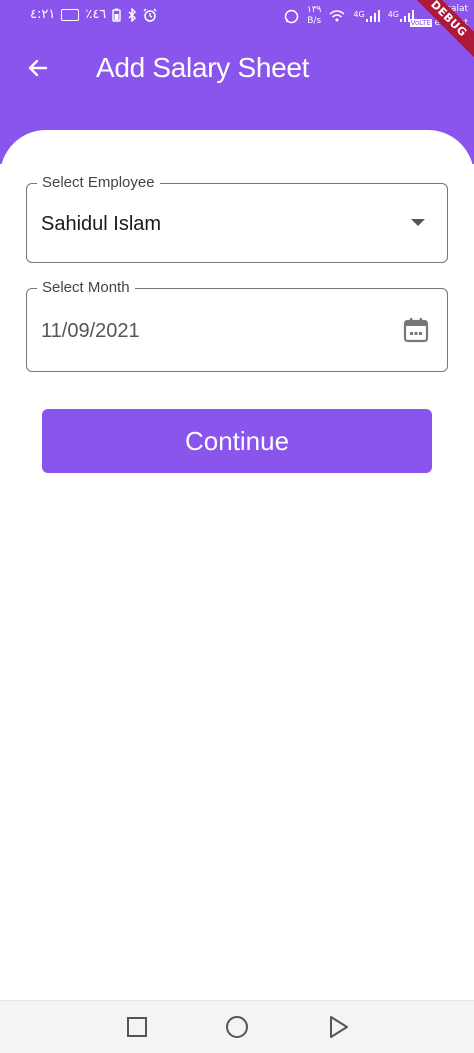 This screenshot has width=474, height=1053. I want to click on arrow-left-icon, so click(38, 68).